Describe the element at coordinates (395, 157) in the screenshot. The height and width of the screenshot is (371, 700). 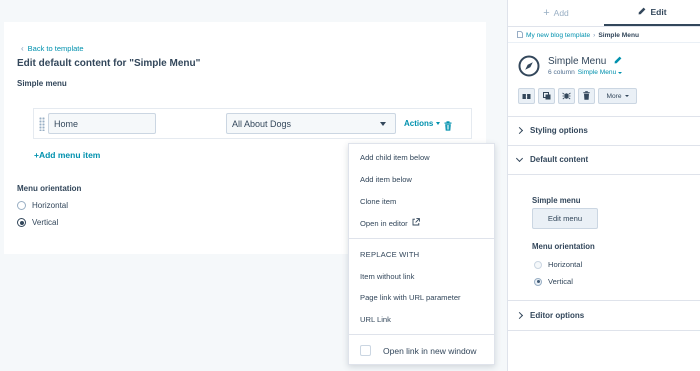
I see `menu-item-add-child: Add child item below` at that location.